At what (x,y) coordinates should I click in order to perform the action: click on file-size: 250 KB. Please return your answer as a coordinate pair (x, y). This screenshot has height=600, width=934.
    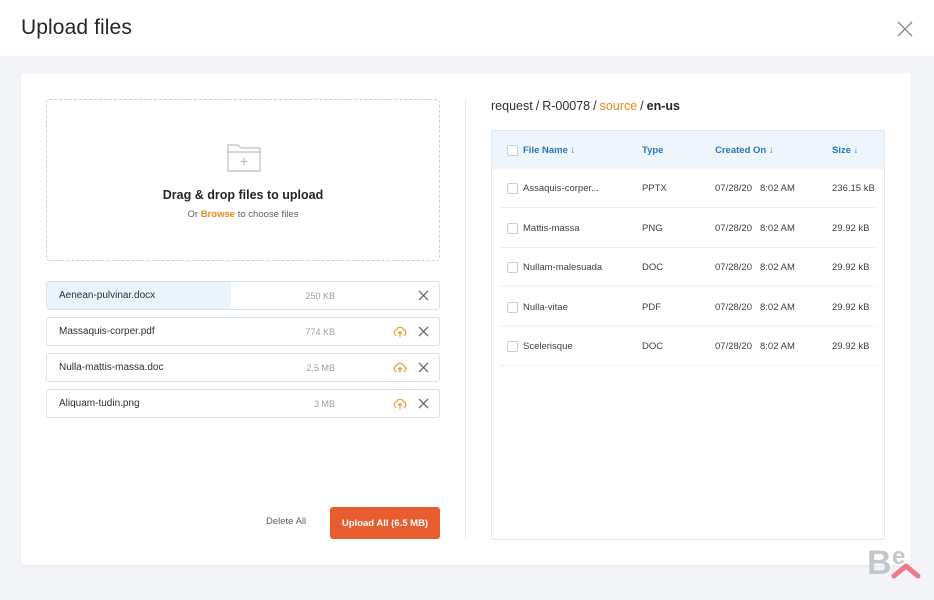
    Looking at the image, I should click on (320, 296).